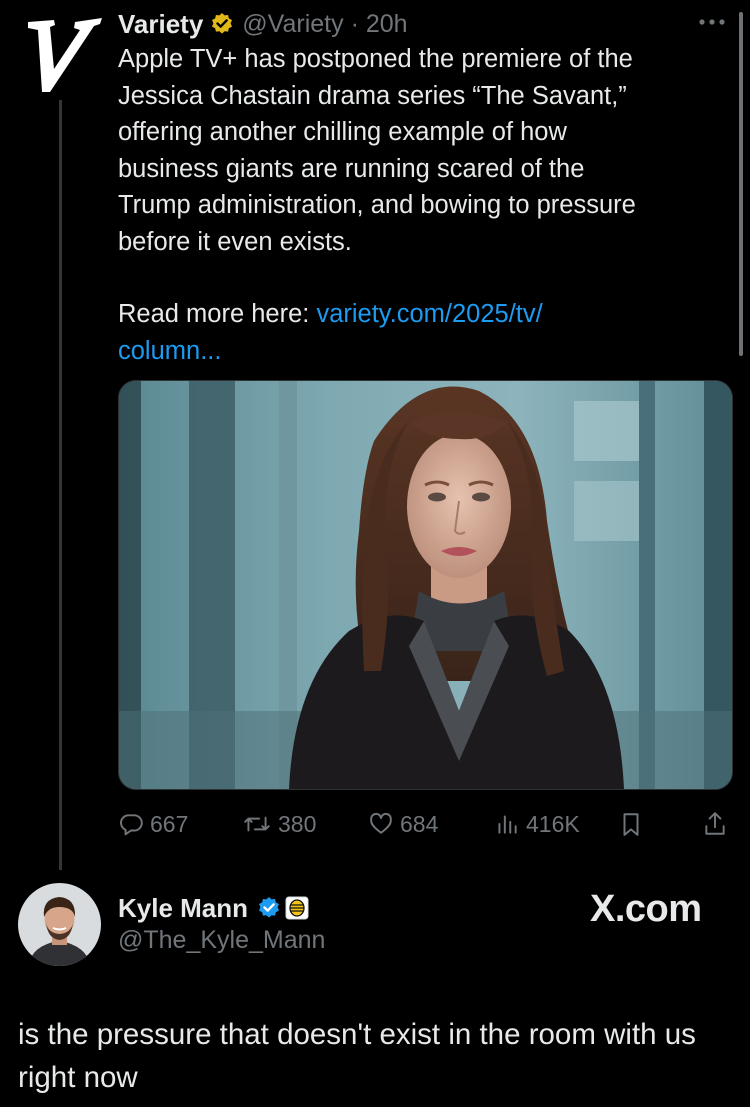 The image size is (750, 1107). Describe the element at coordinates (741, 184) in the screenshot. I see `scrollbar` at that location.